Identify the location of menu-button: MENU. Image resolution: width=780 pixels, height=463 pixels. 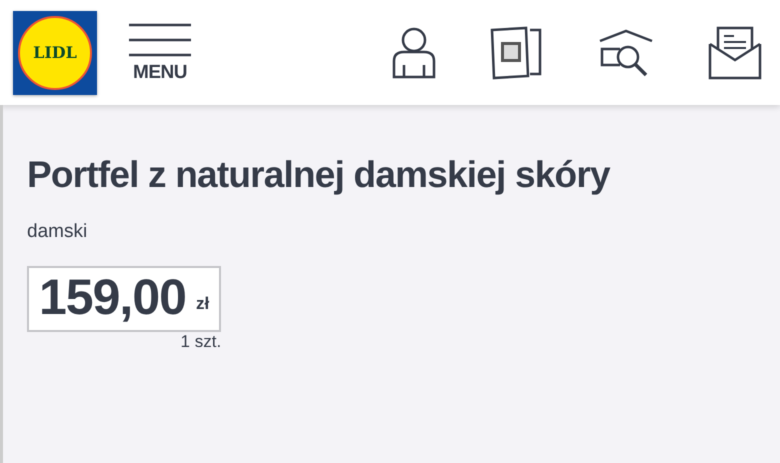
(160, 52).